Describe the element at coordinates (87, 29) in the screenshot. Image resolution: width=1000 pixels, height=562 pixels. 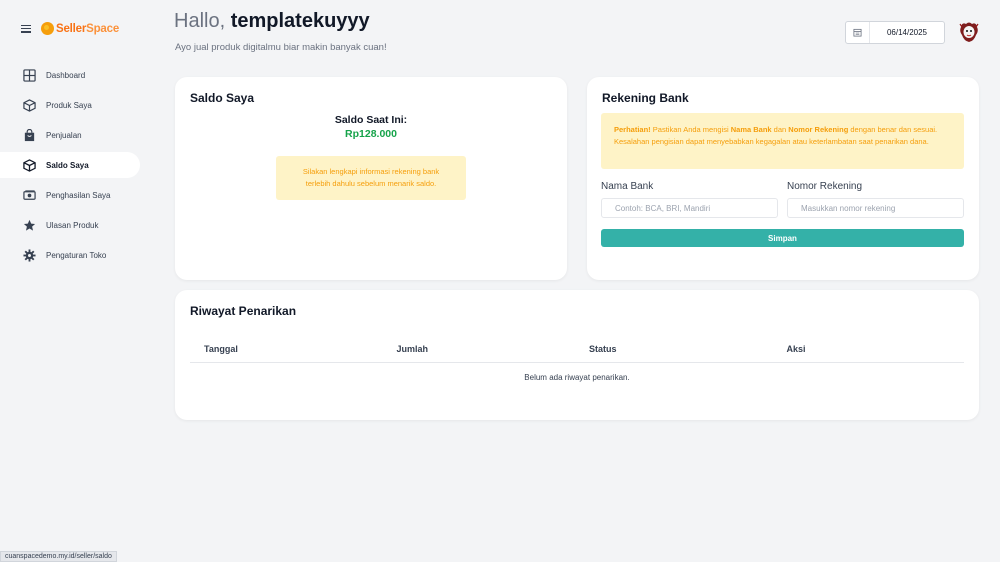
I see `brand-logo: SellerSpace` at that location.